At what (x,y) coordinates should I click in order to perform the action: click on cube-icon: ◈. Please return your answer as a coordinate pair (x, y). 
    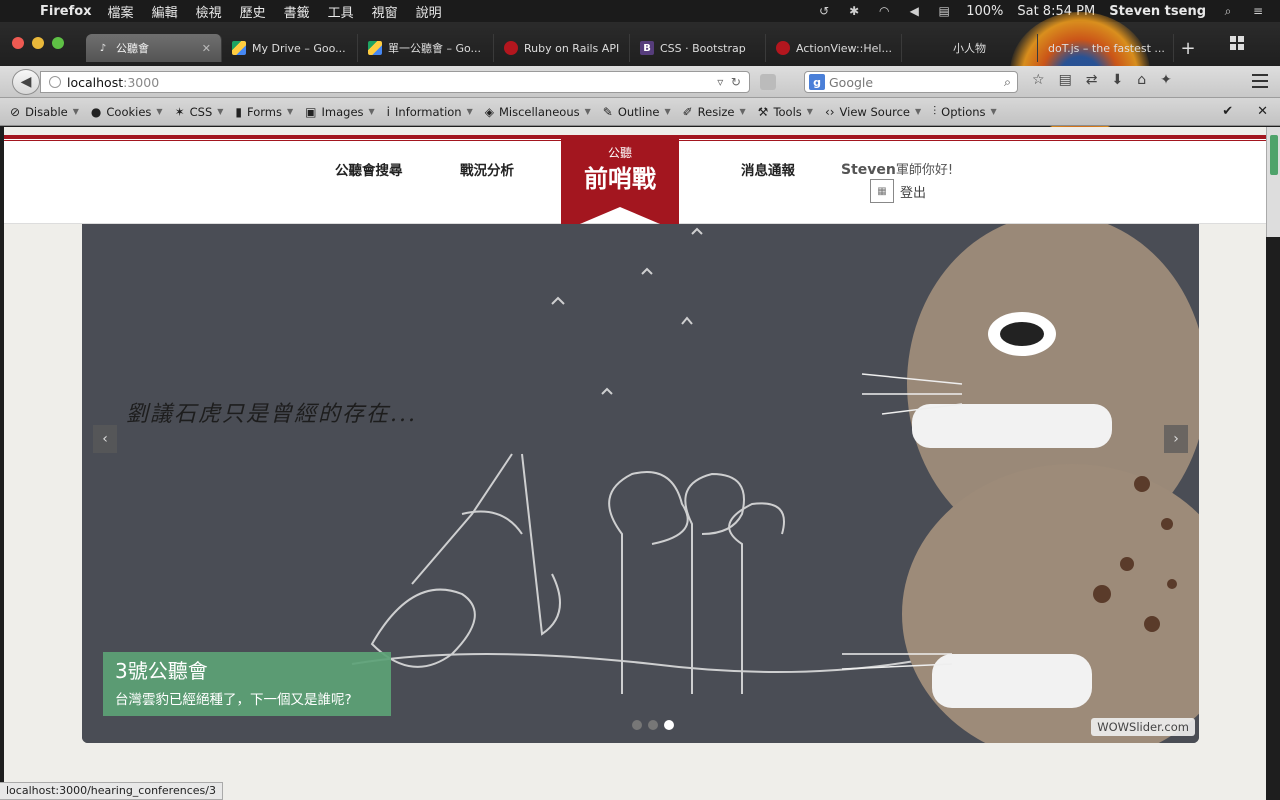
    Looking at the image, I should click on (489, 111).